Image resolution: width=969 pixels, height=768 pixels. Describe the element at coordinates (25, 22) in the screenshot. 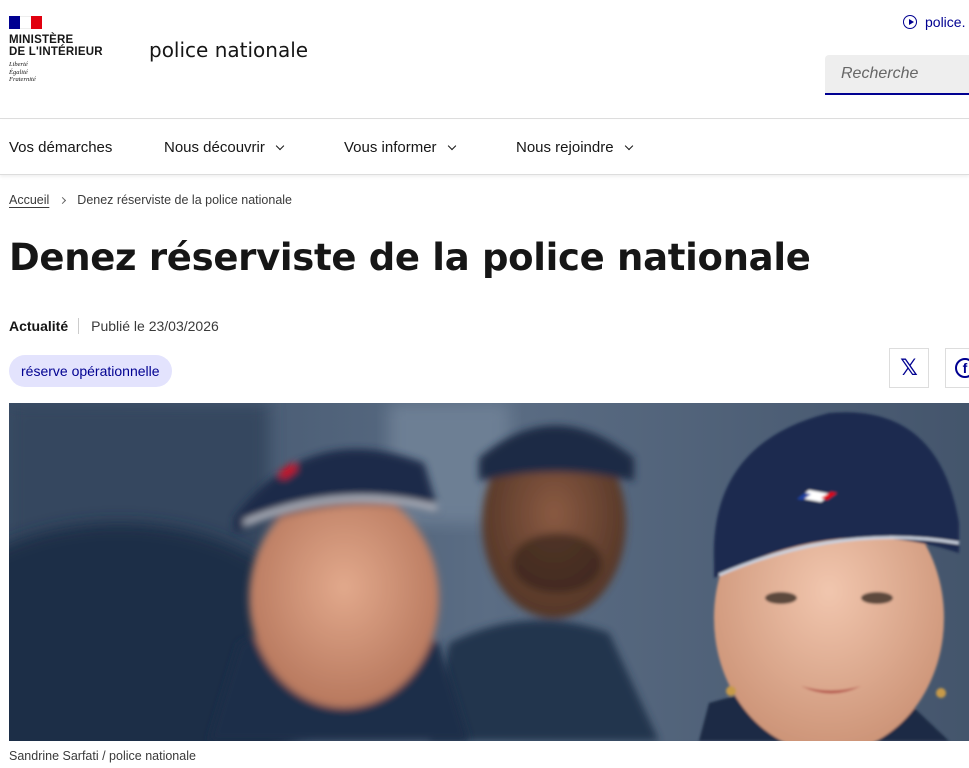

I see `french-flag-icon` at that location.